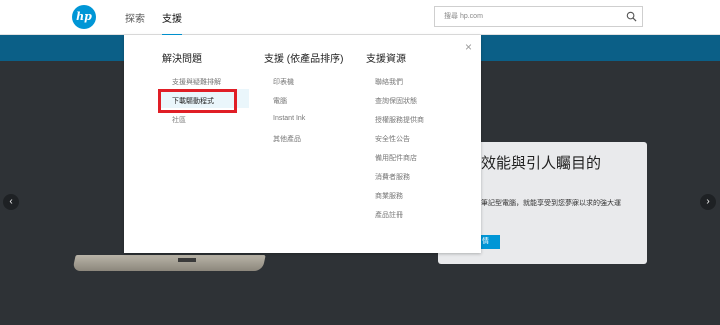  Describe the element at coordinates (468, 47) in the screenshot. I see `close-icon: ×` at that location.